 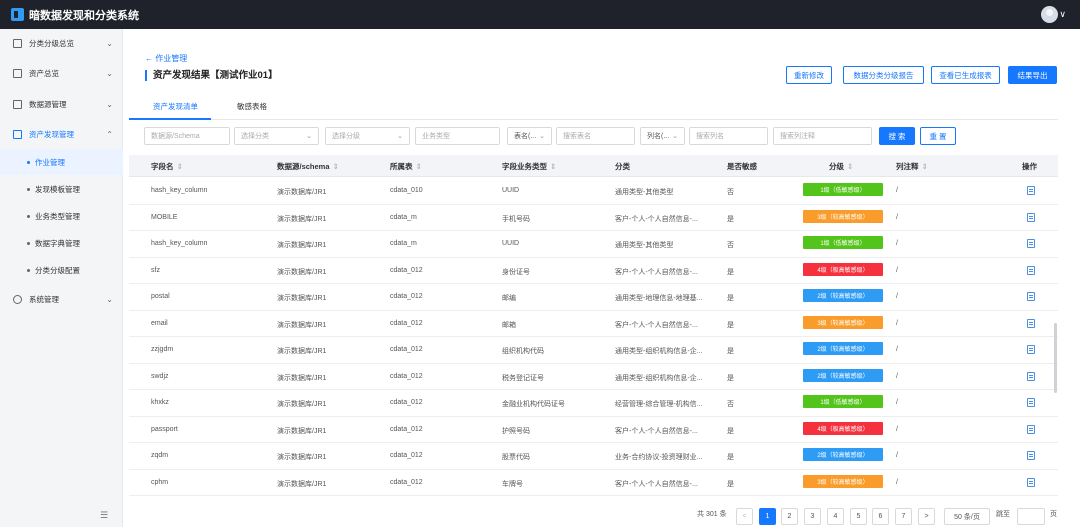 I want to click on sidebar-item-discovery: 资产发现管理 ⌃, so click(x=61, y=134).